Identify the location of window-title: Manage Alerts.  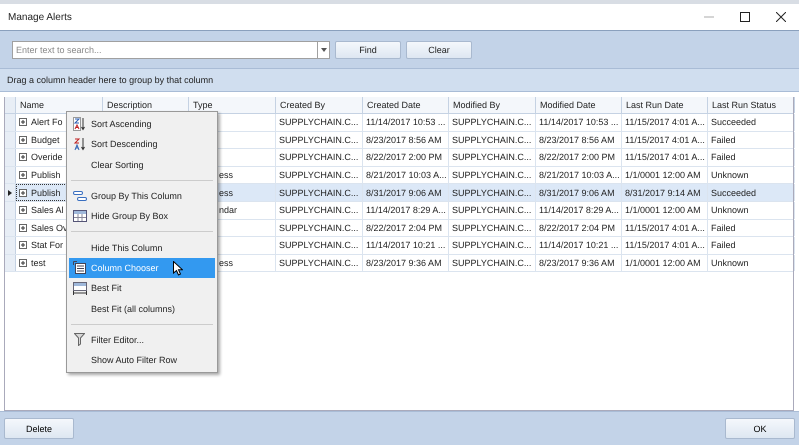
(40, 17).